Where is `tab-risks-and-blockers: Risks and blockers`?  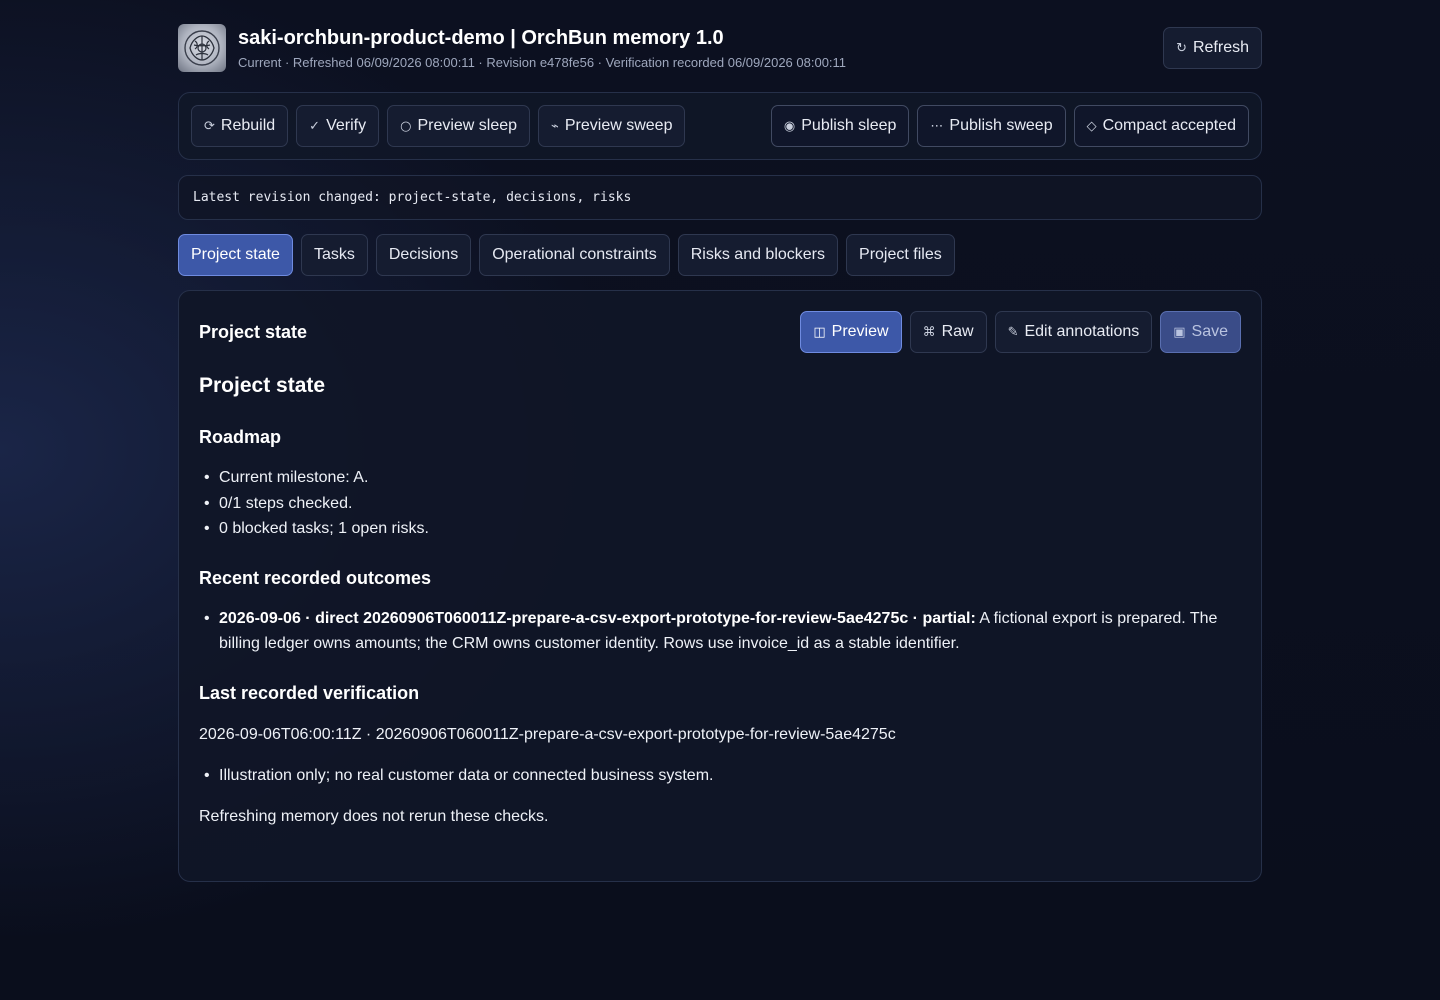 tab-risks-and-blockers: Risks and blockers is located at coordinates (758, 255).